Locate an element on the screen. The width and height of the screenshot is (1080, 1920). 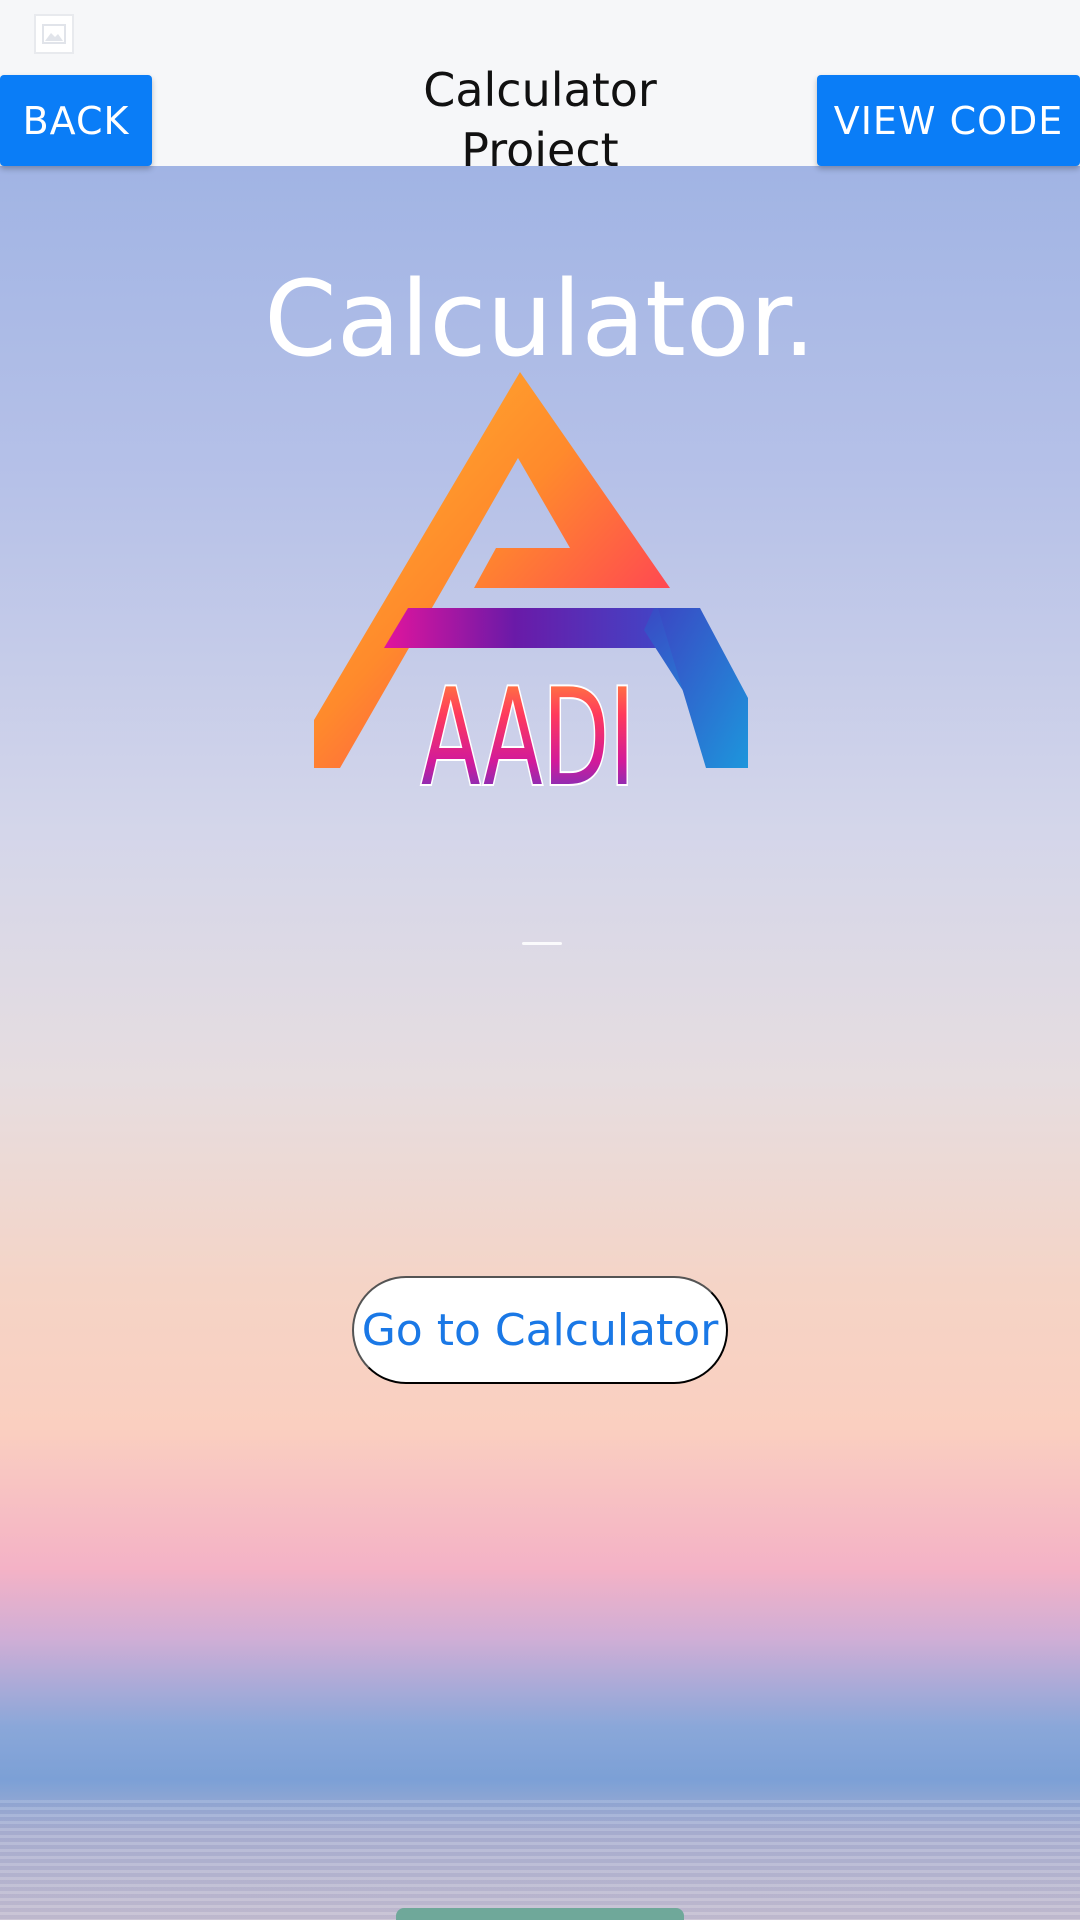
view-code-button: VIEW CODE is located at coordinates (948, 120).